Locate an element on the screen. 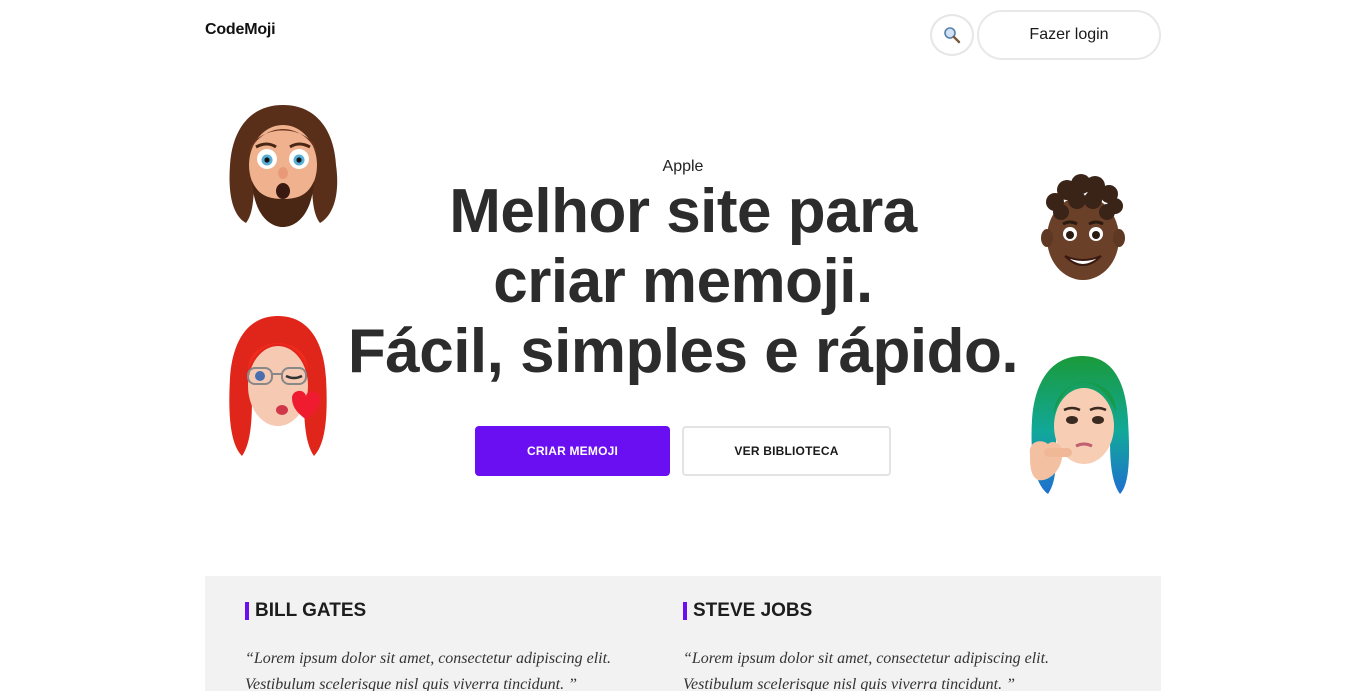  search-icon is located at coordinates (952, 35).